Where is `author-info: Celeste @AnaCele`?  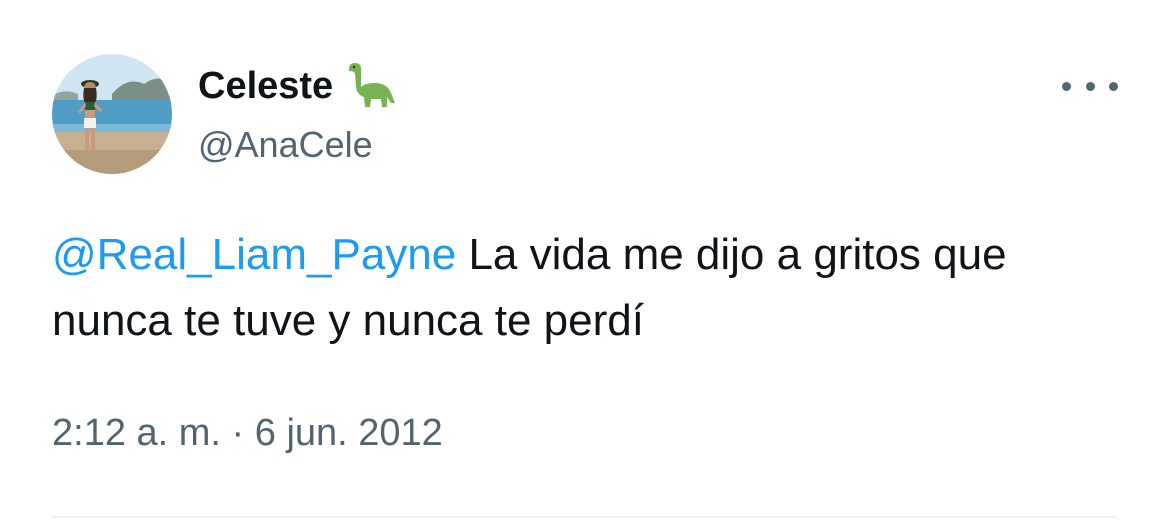
author-info: Celeste @AnaCele is located at coordinates (297, 113).